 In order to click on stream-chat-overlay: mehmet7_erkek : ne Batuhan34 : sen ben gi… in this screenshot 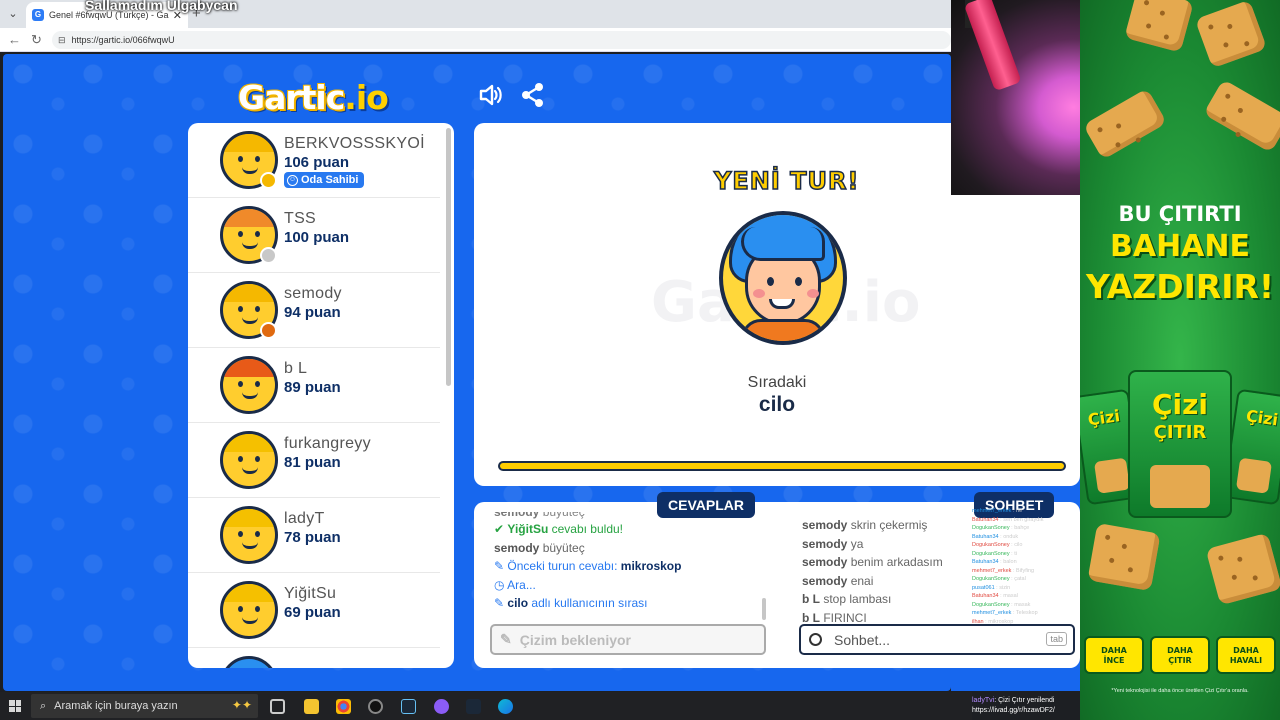, I will do `click(1026, 602)`.